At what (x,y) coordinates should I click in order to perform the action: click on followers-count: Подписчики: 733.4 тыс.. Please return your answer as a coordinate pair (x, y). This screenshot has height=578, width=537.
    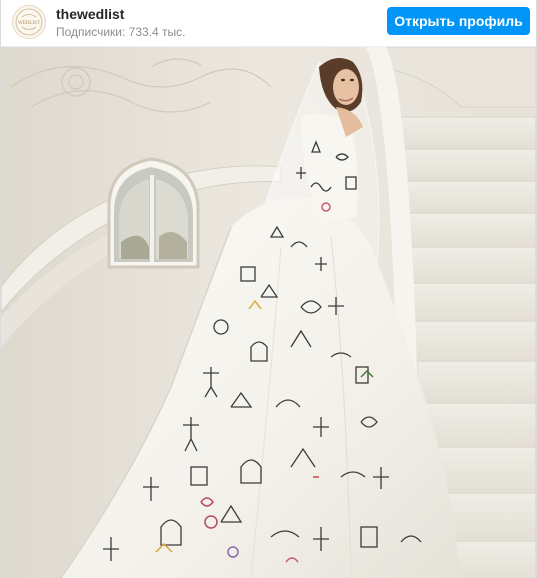
    Looking at the image, I should click on (121, 32).